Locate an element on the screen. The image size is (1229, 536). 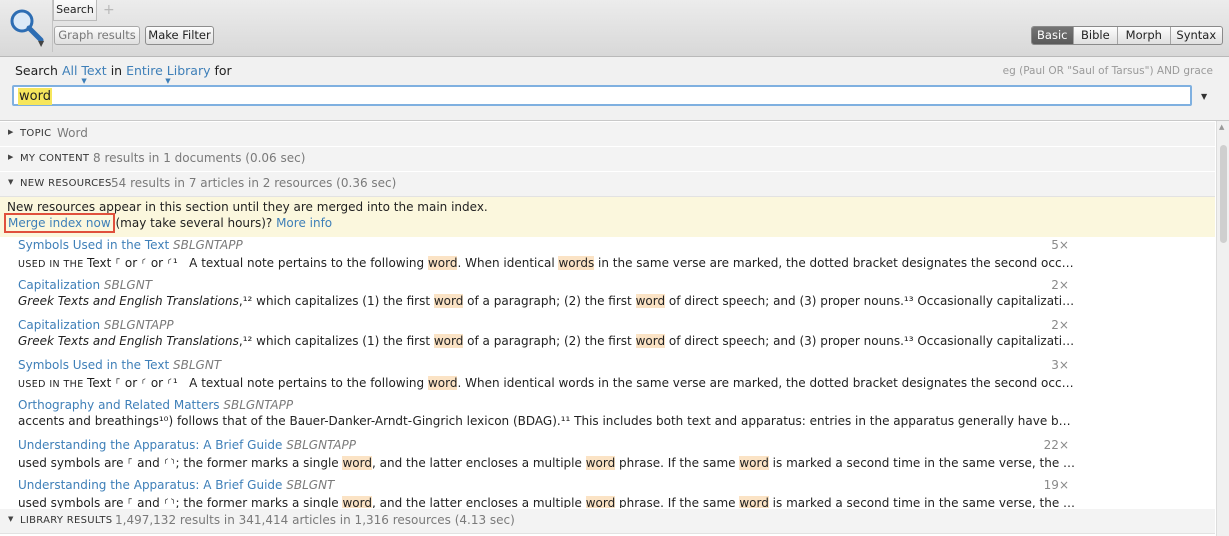
results-scrollbar: ▲ is located at coordinates (1222, 328).